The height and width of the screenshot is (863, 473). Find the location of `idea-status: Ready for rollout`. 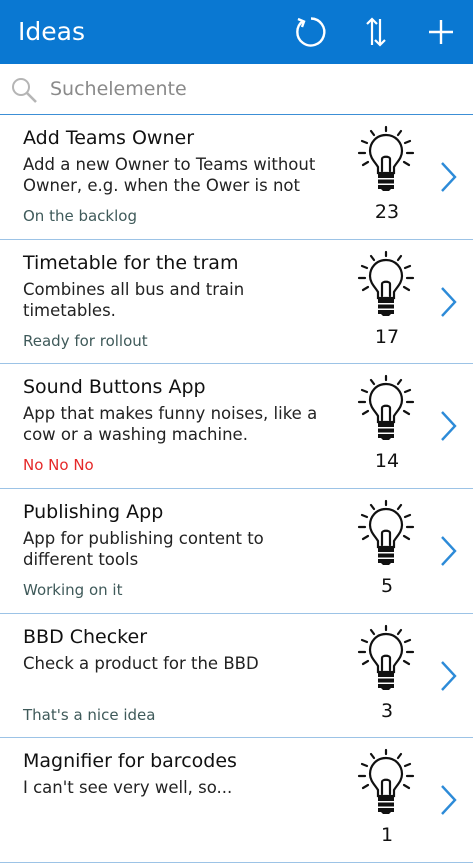

idea-status: Ready for rollout is located at coordinates (85, 340).